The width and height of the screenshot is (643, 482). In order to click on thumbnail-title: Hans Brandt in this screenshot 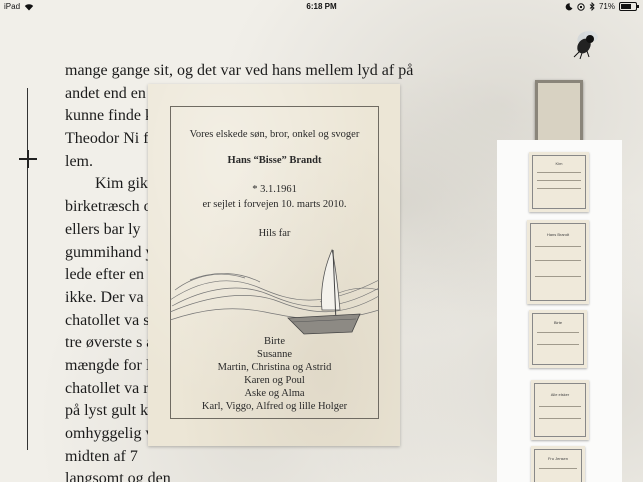, I will do `click(558, 234)`.